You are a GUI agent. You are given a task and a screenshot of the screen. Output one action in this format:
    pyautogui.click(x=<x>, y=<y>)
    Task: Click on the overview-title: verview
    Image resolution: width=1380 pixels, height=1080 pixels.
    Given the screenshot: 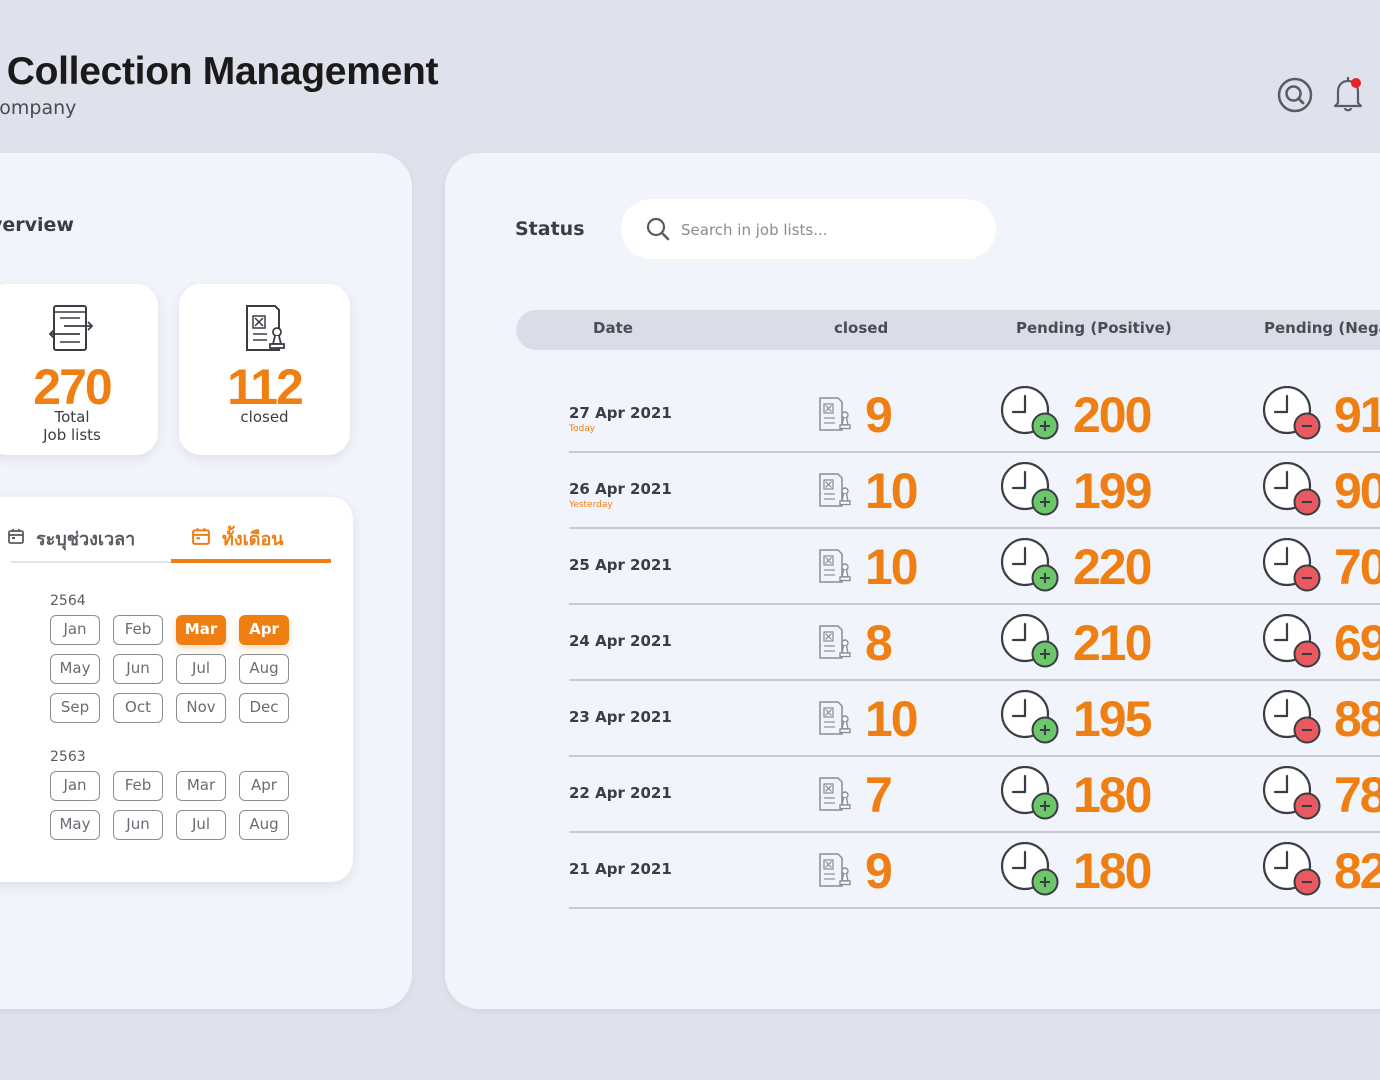 What is the action you would take?
    pyautogui.click(x=37, y=225)
    